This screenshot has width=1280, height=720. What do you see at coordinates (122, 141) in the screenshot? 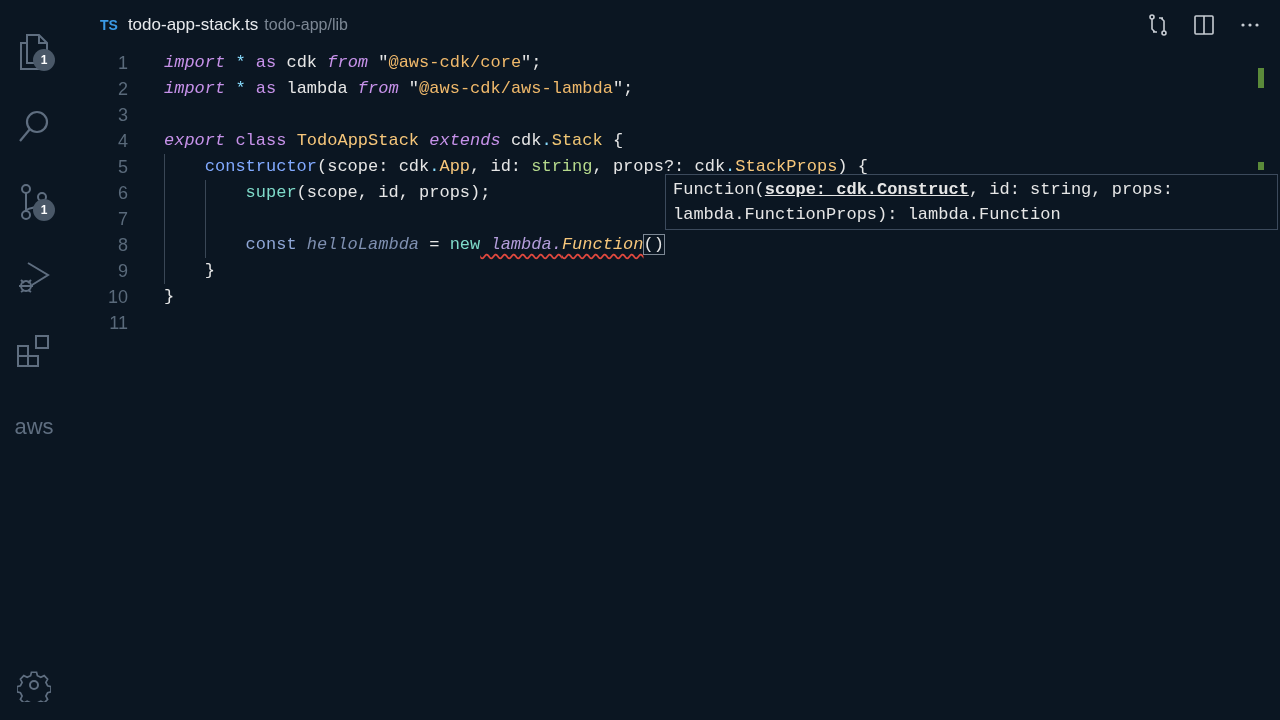
I see `line-number: 4` at bounding box center [122, 141].